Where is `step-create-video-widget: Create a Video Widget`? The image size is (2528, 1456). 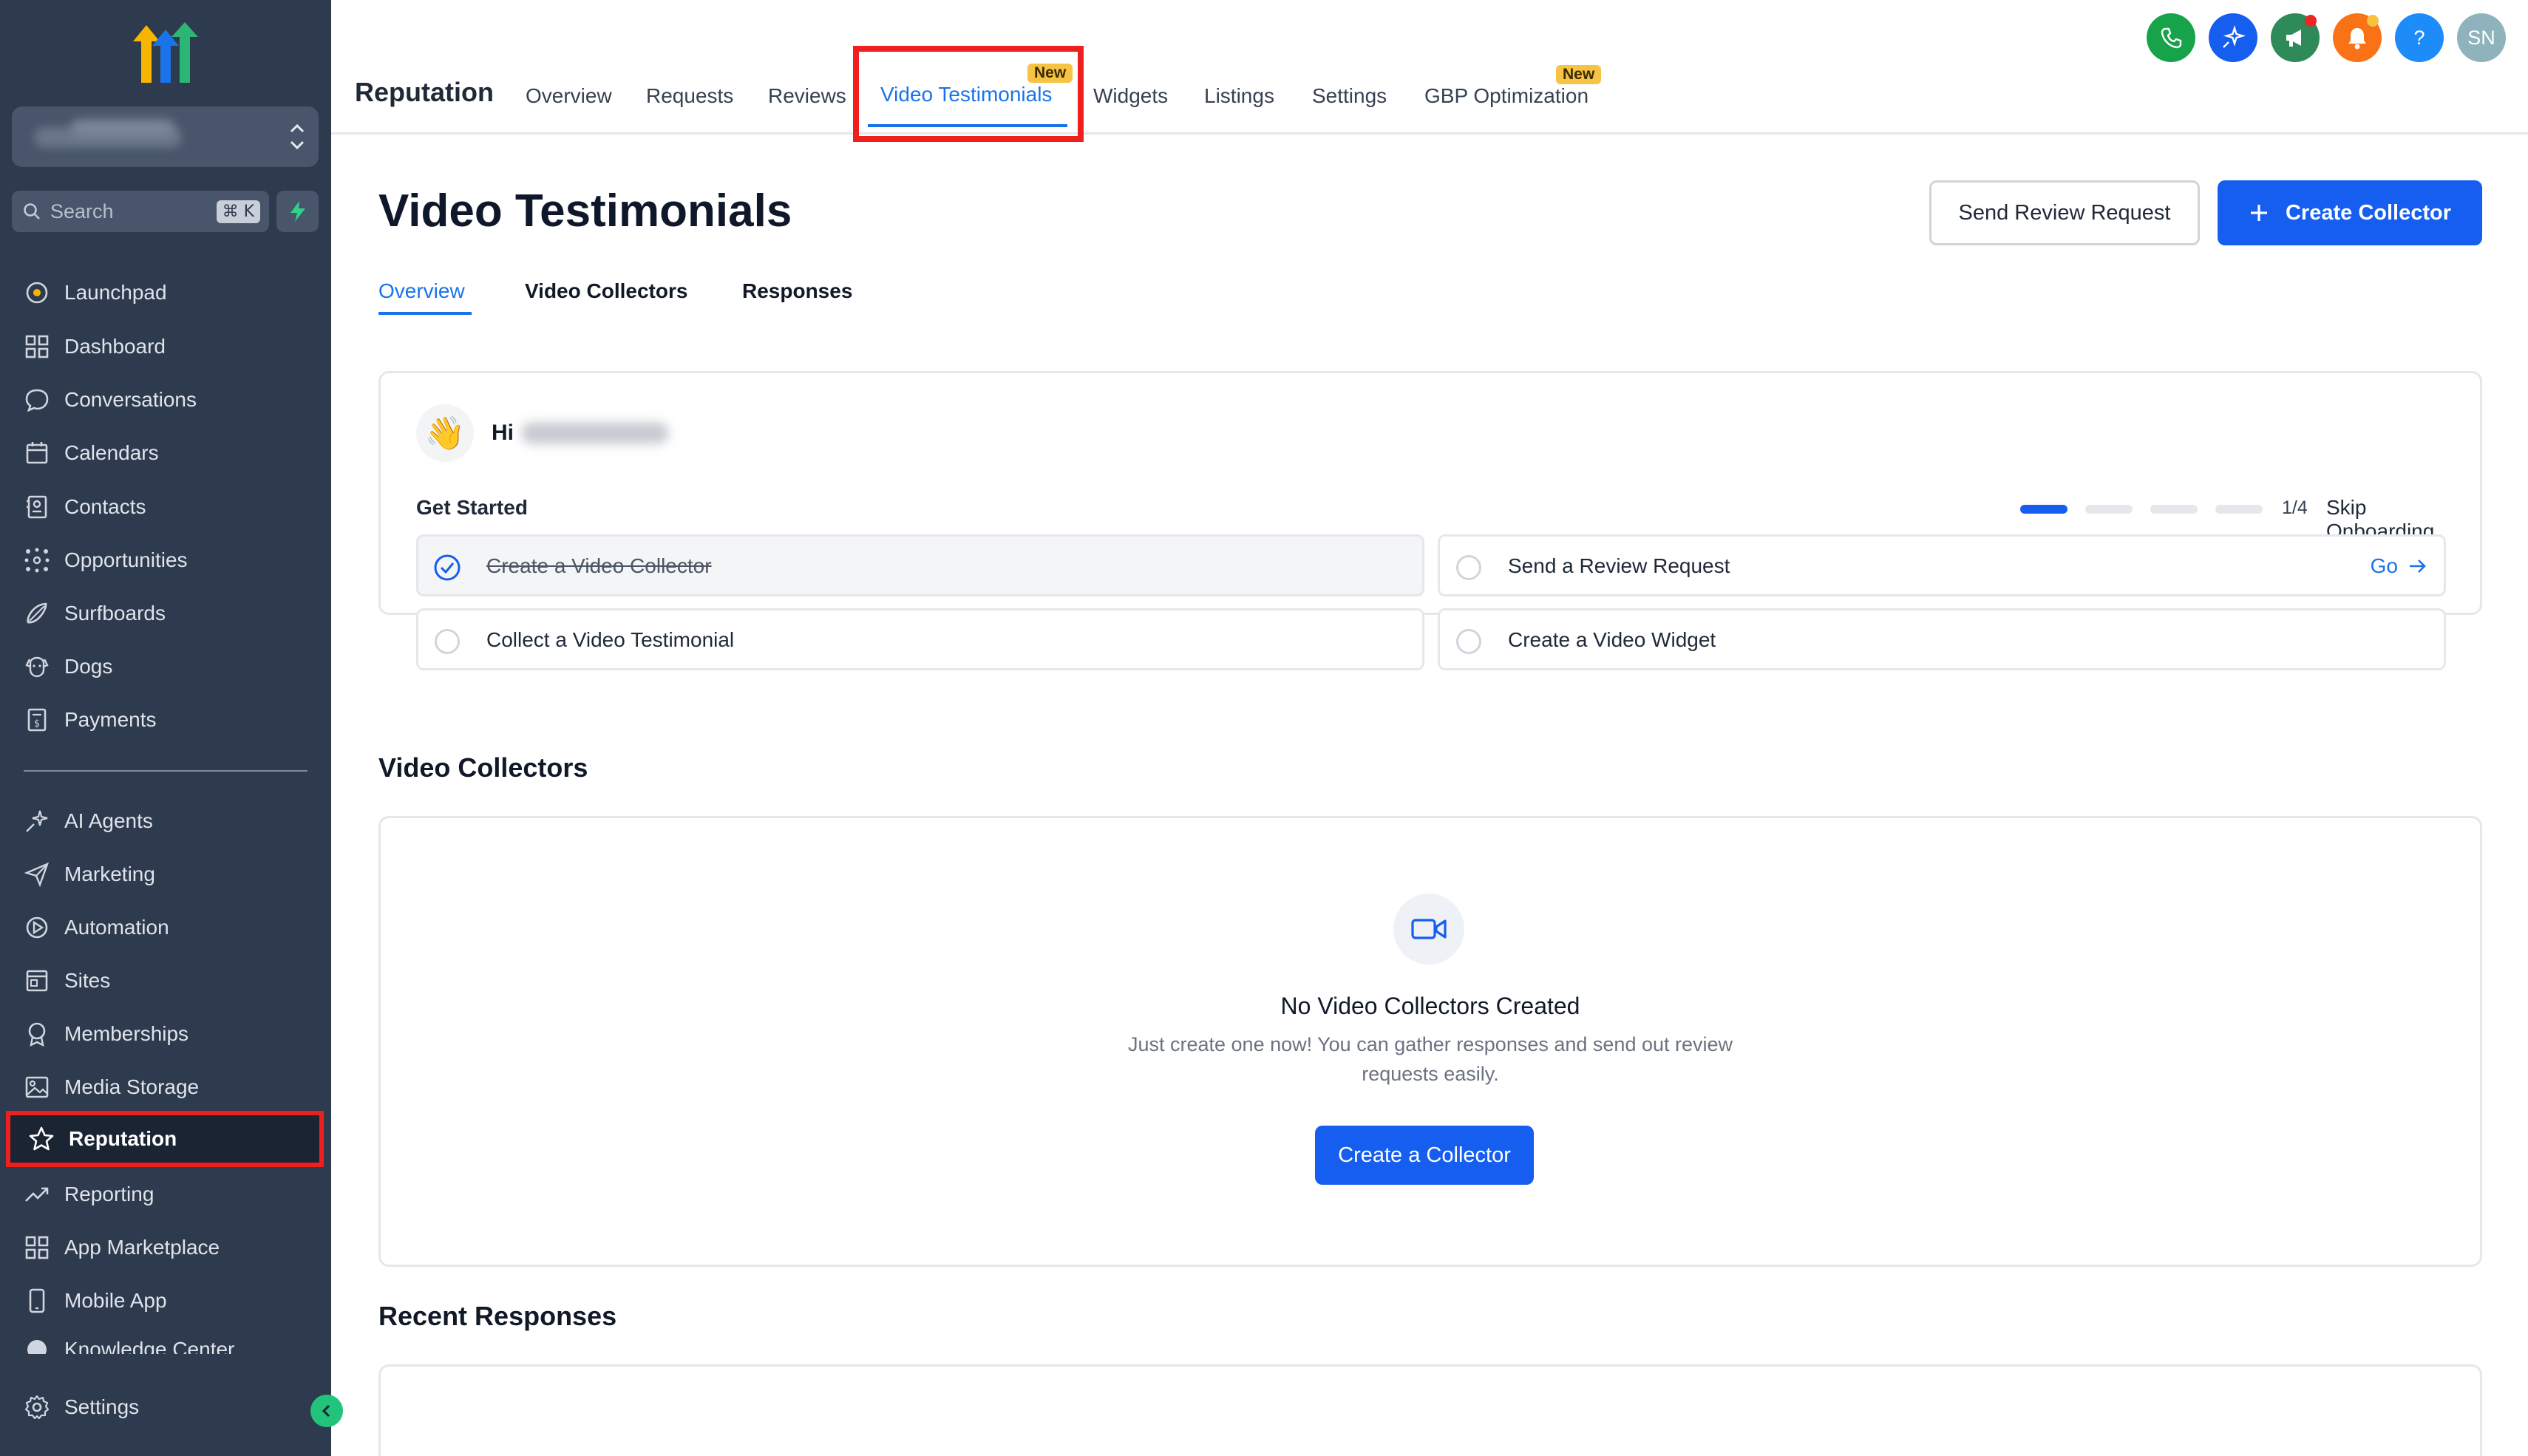
step-create-video-widget: Create a Video Widget is located at coordinates (1942, 639).